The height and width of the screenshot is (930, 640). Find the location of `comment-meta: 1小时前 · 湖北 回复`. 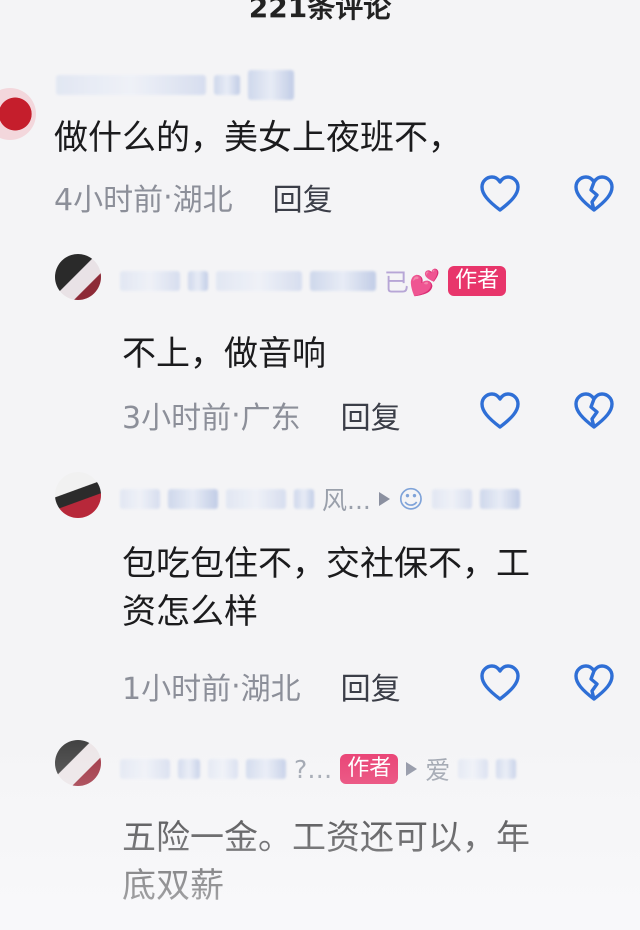

comment-meta: 1小时前 · 湖北 回复 is located at coordinates (261, 686).